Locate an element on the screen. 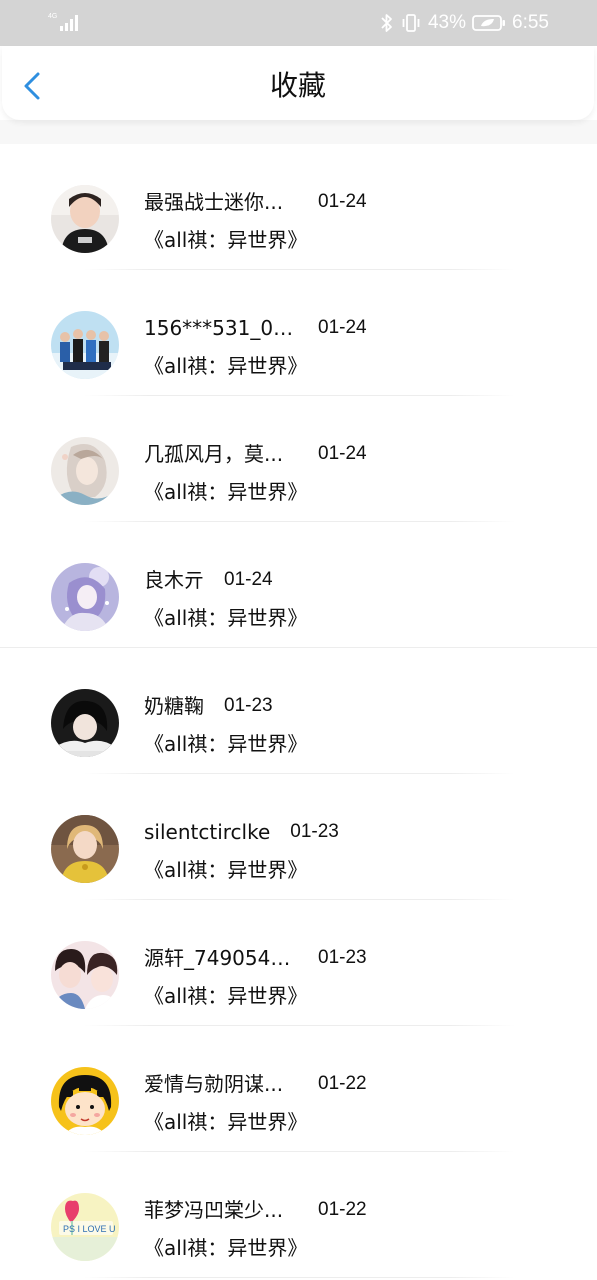 The image size is (597, 1280). list-item: 良木亓 01-24 《all祺：异世界》 is located at coordinates (298, 585).